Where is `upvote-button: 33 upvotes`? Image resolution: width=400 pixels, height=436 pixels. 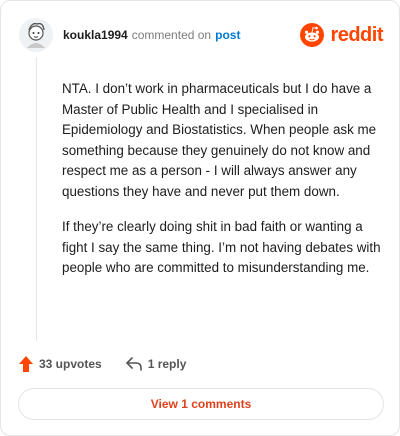 upvote-button: 33 upvotes is located at coordinates (60, 364).